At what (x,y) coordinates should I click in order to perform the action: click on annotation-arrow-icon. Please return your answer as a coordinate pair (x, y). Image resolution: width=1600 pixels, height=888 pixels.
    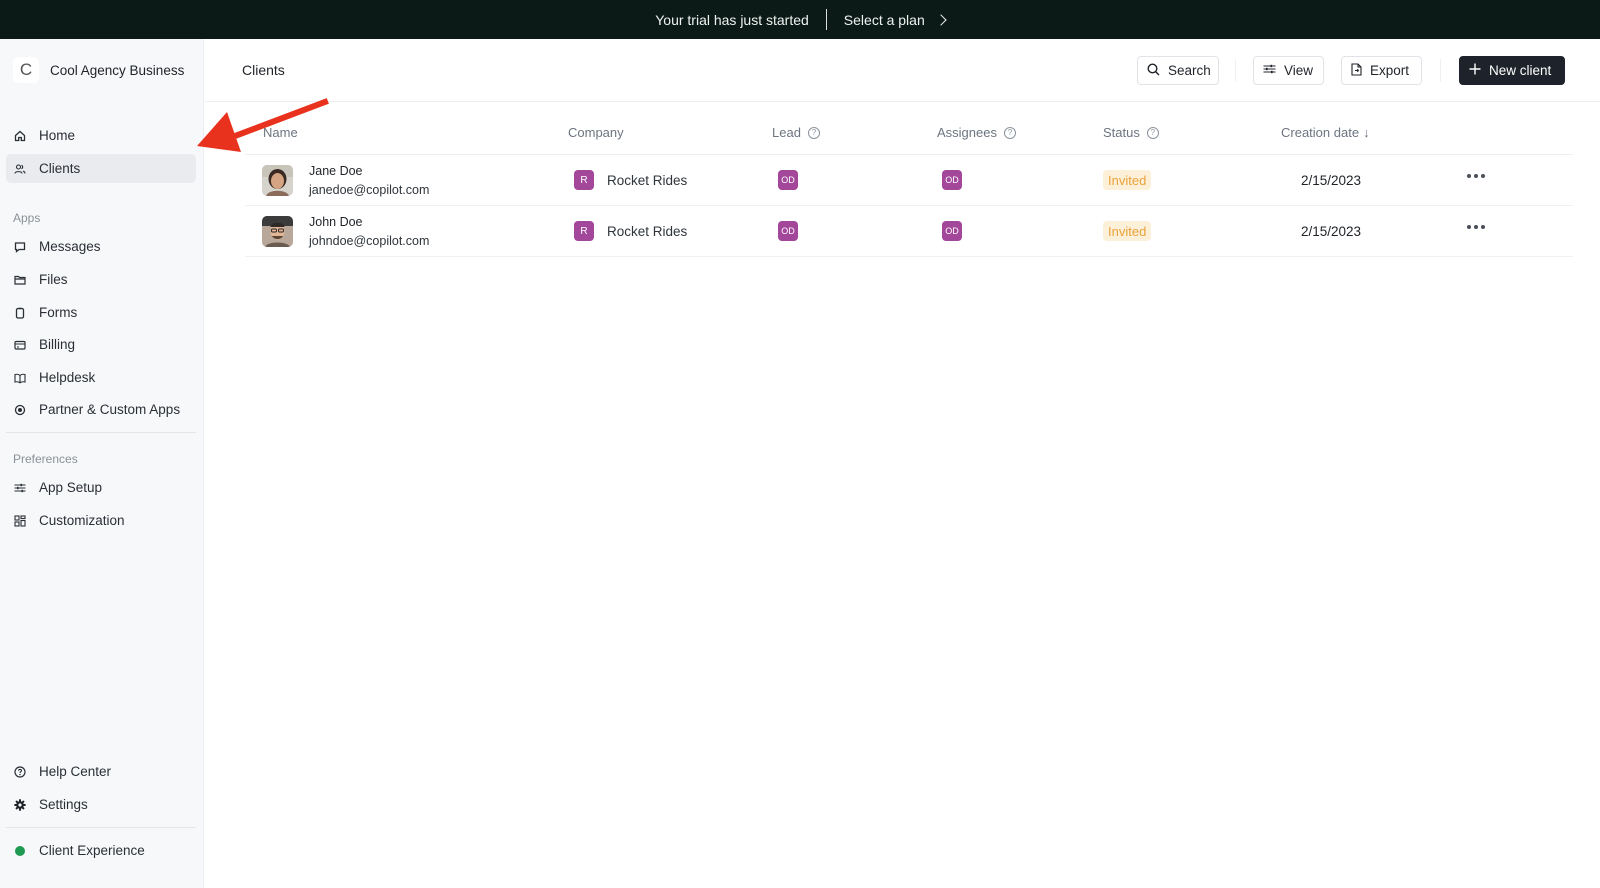
    Looking at the image, I should click on (263, 125).